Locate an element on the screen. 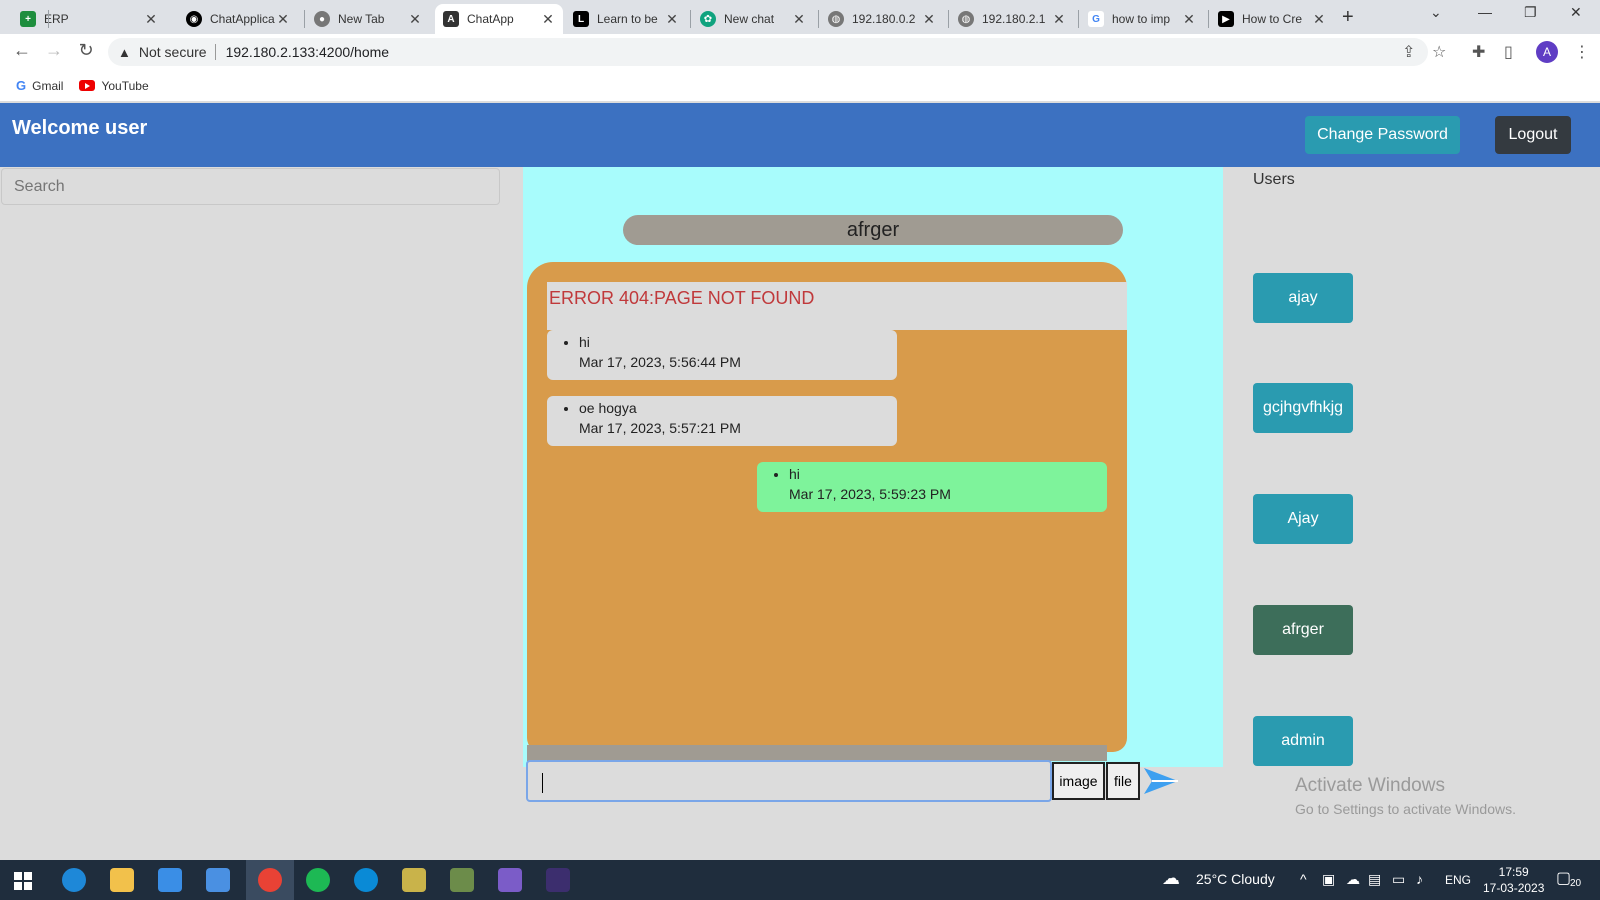 This screenshot has width=1600, height=900. clock-time: 17:59 is located at coordinates (1513, 872).